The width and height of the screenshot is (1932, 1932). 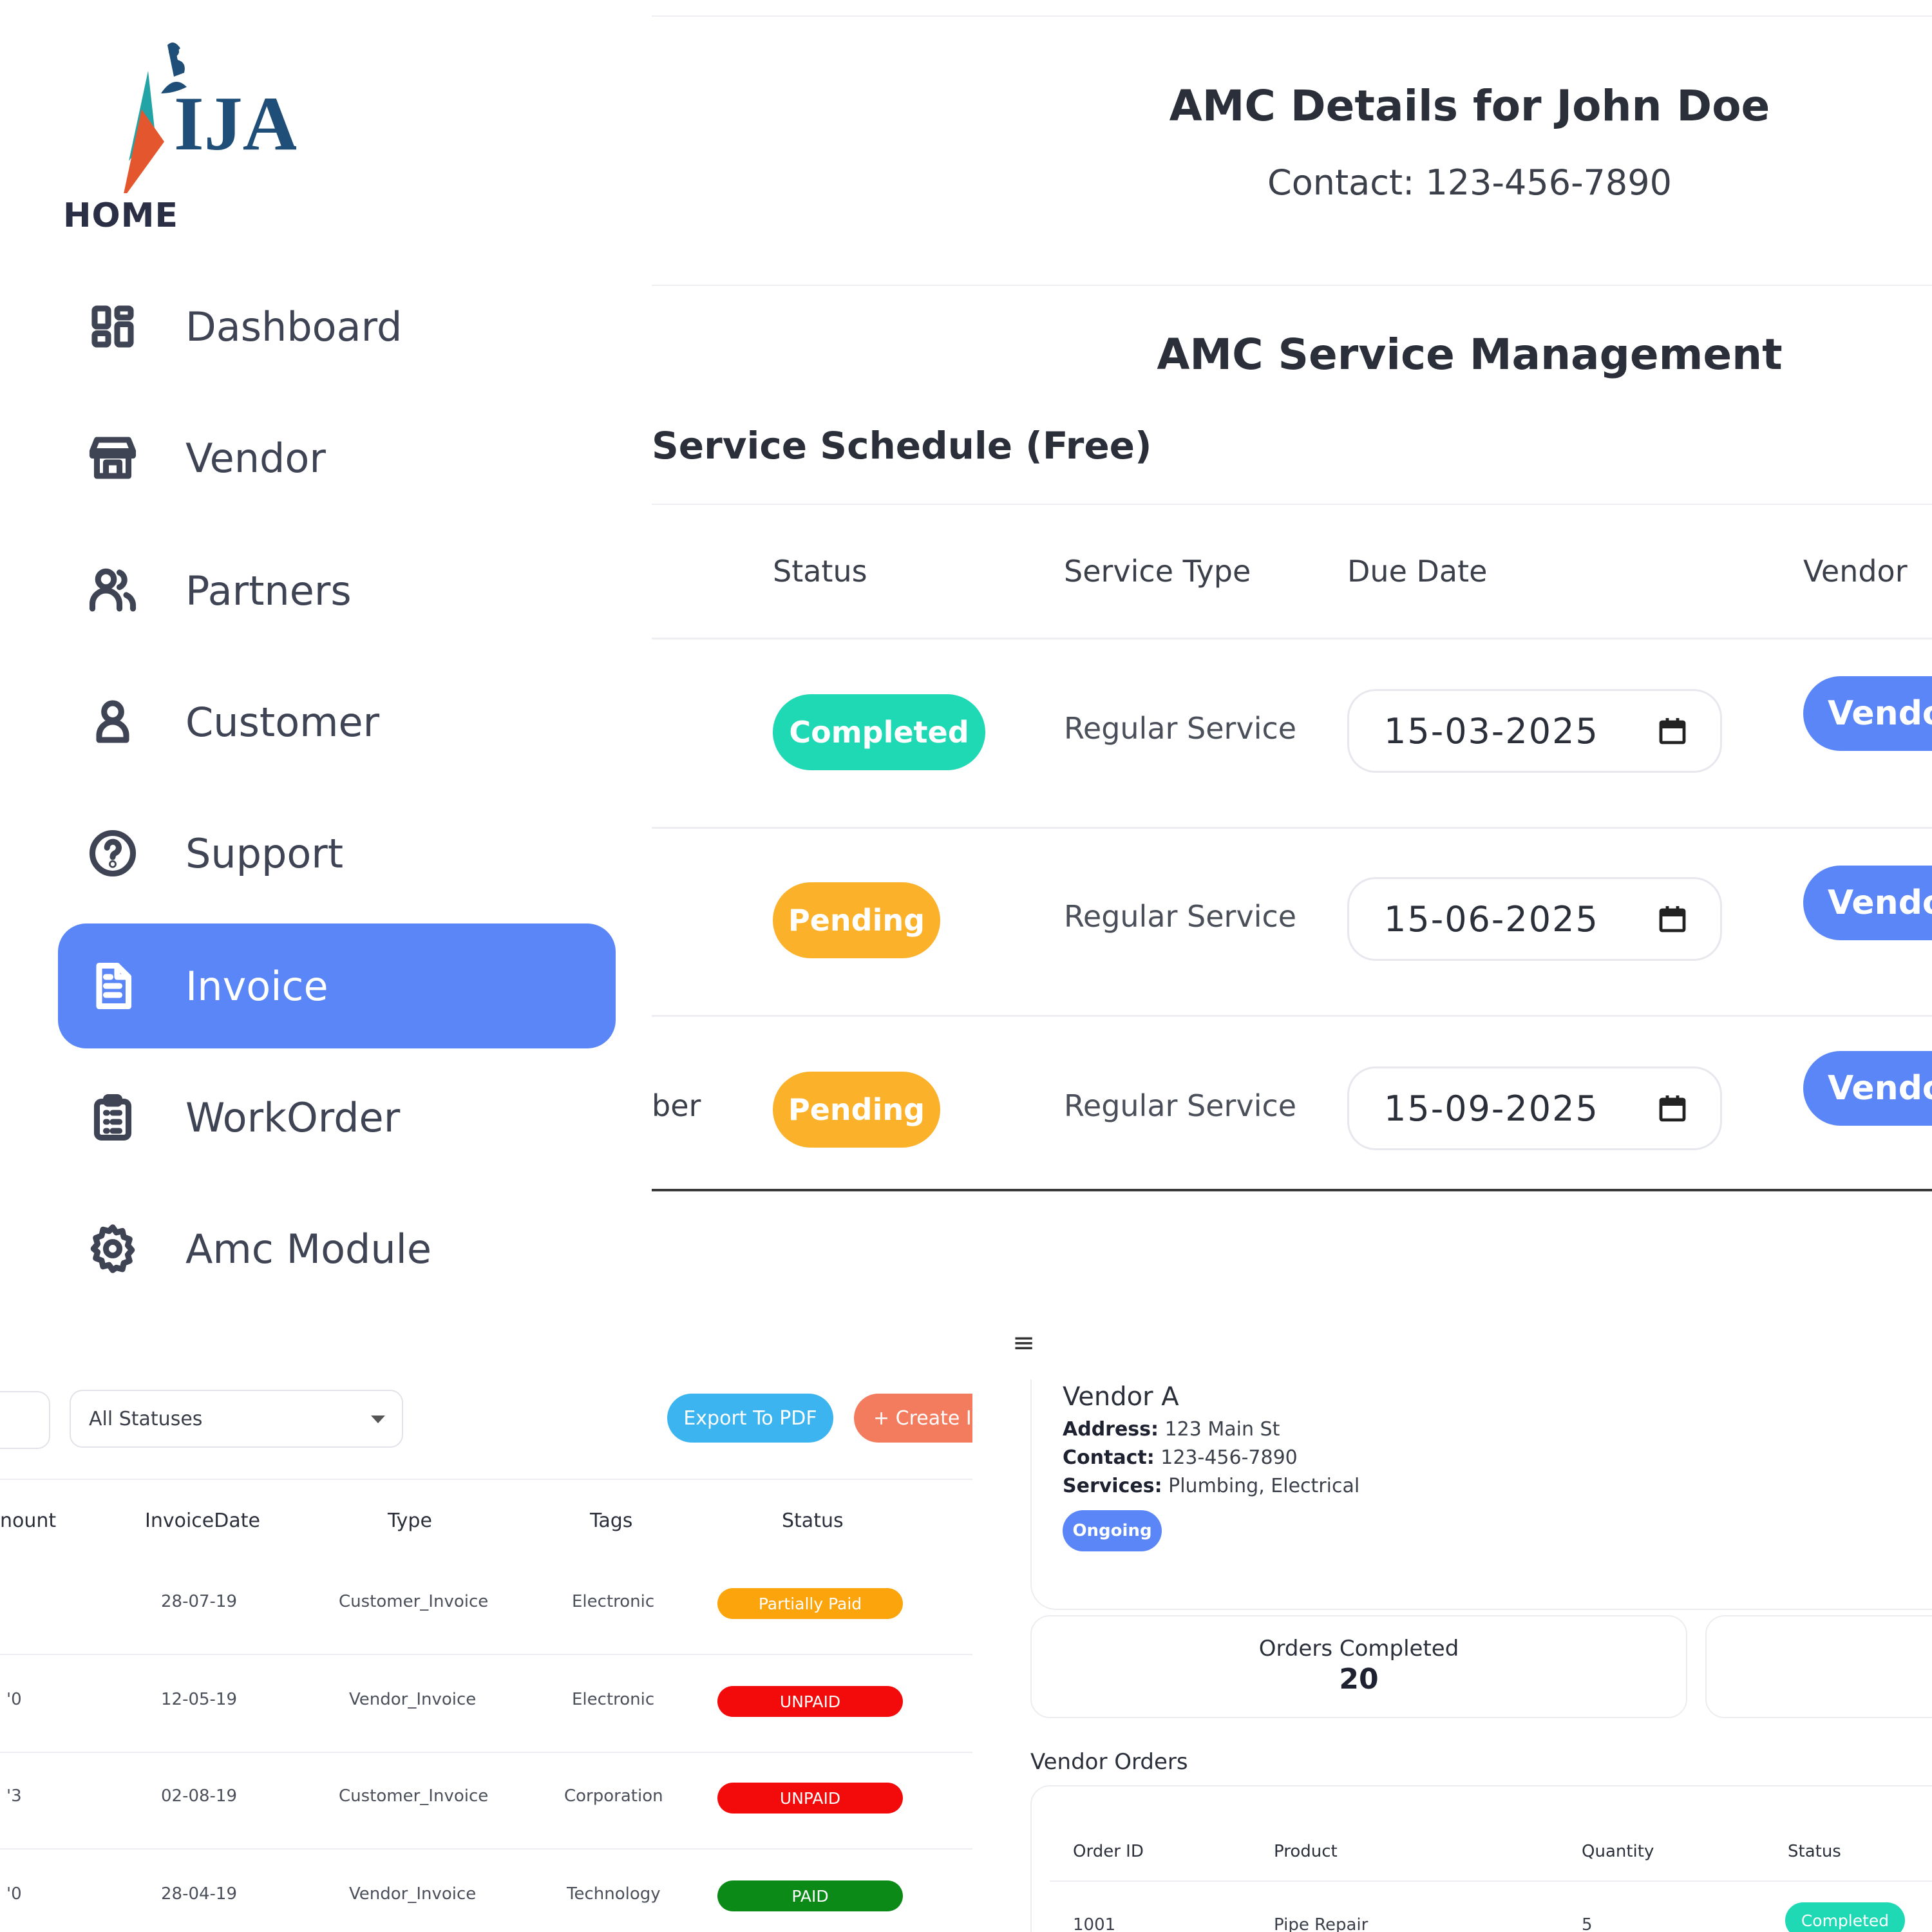 What do you see at coordinates (146, 1418) in the screenshot?
I see `status-filter-value: All Statuses` at bounding box center [146, 1418].